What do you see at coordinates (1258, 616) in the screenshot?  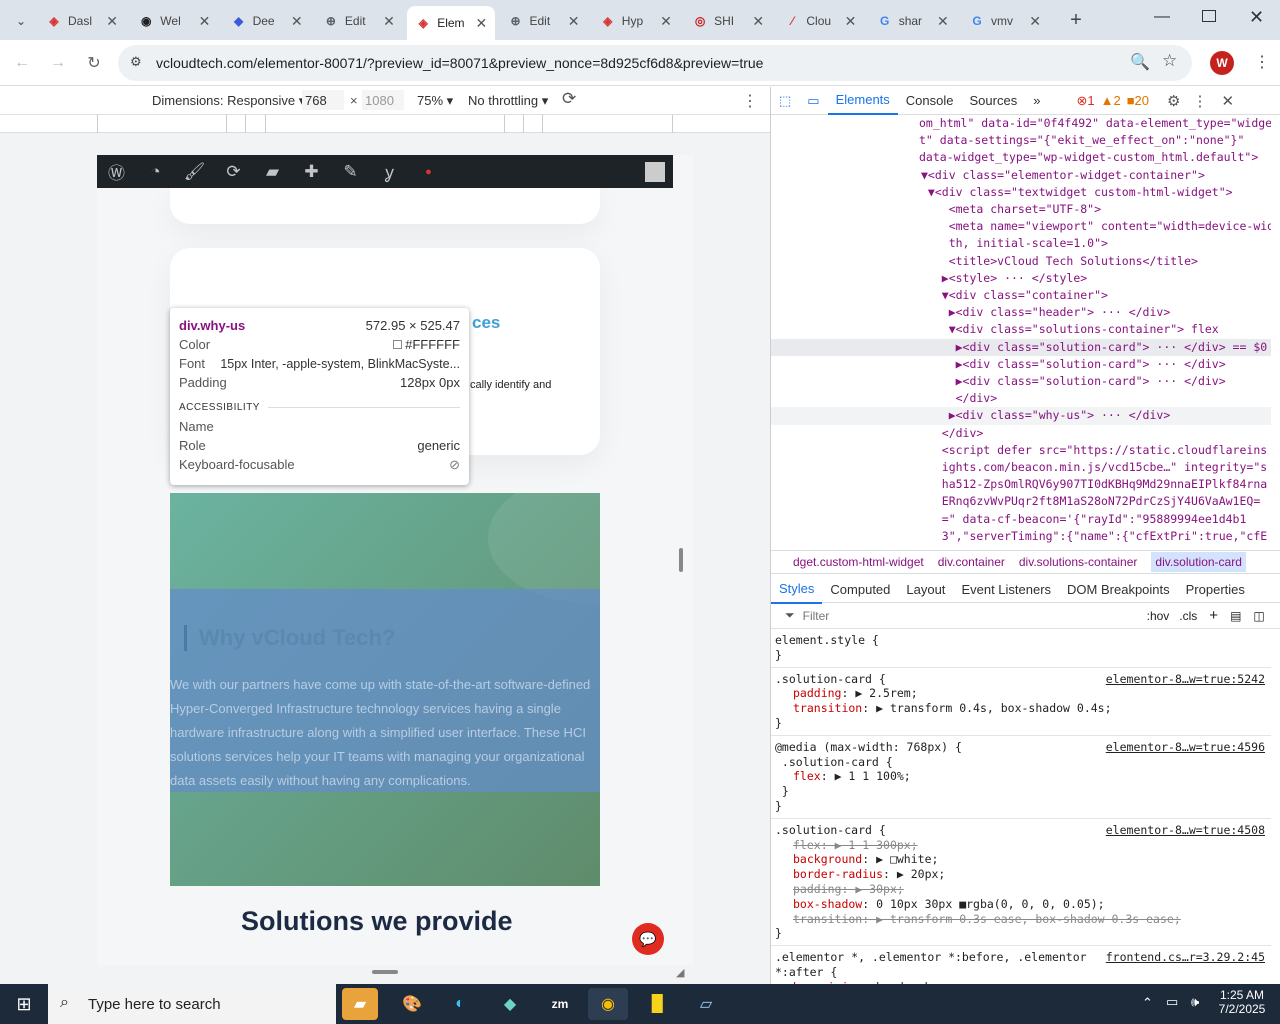 I see `sidebar-toggle-icon: ◫` at bounding box center [1258, 616].